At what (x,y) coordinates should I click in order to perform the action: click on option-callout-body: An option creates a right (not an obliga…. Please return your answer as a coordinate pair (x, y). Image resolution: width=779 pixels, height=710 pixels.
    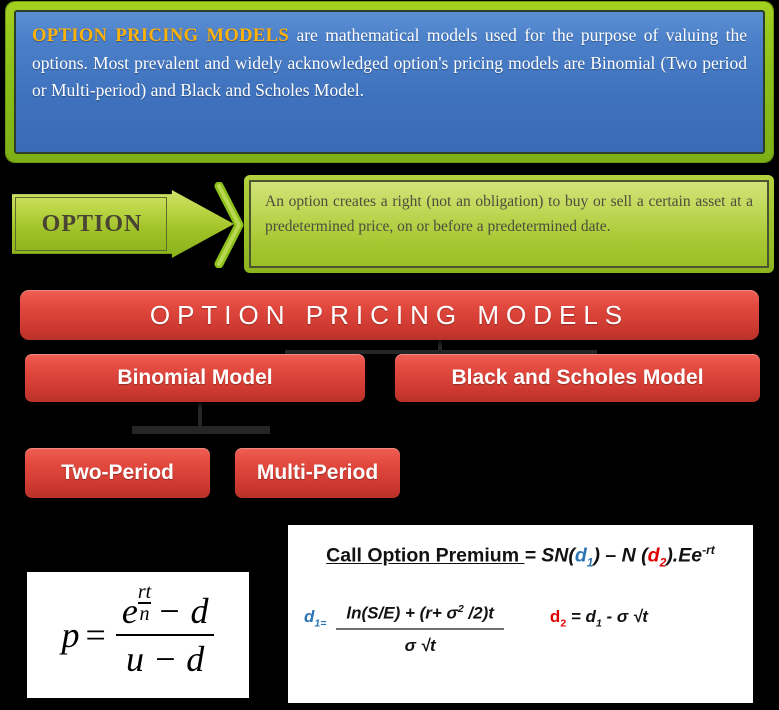
    Looking at the image, I should click on (509, 224).